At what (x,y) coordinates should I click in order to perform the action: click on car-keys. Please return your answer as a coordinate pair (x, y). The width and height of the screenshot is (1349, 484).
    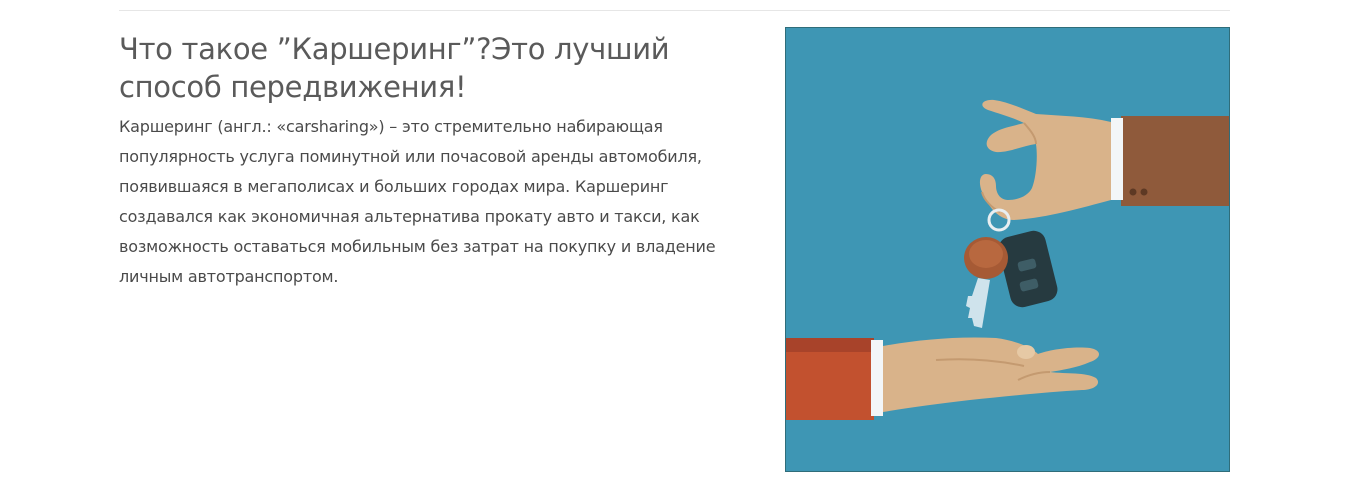
    Looking at the image, I should click on (1011, 268).